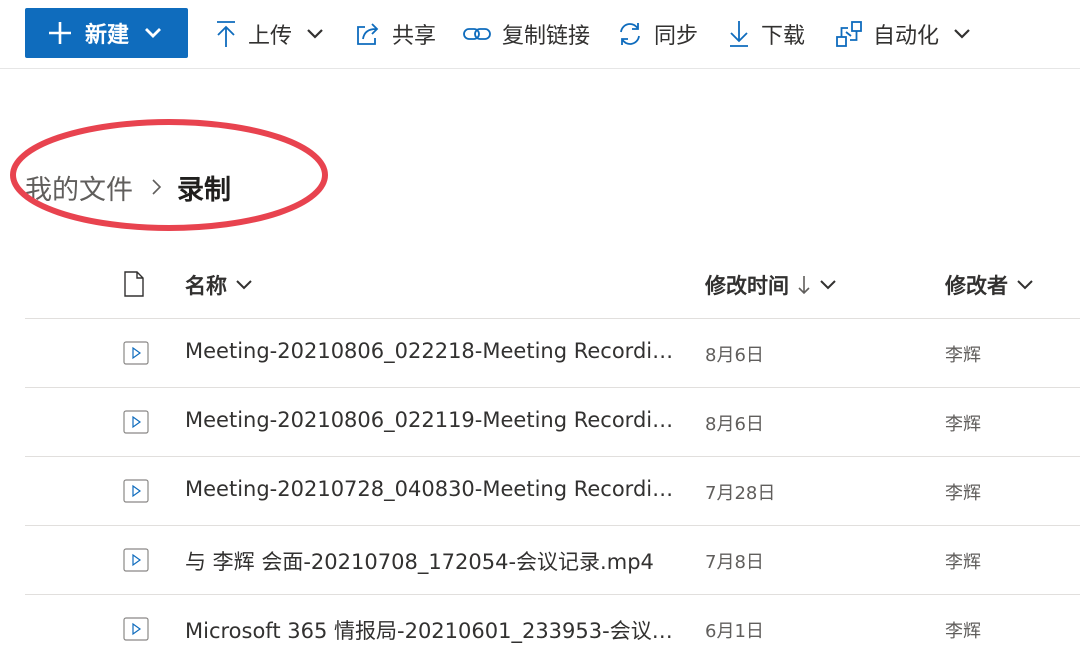 This screenshot has width=1080, height=659. Describe the element at coordinates (206, 286) in the screenshot. I see `column-name-label: 名称` at that location.